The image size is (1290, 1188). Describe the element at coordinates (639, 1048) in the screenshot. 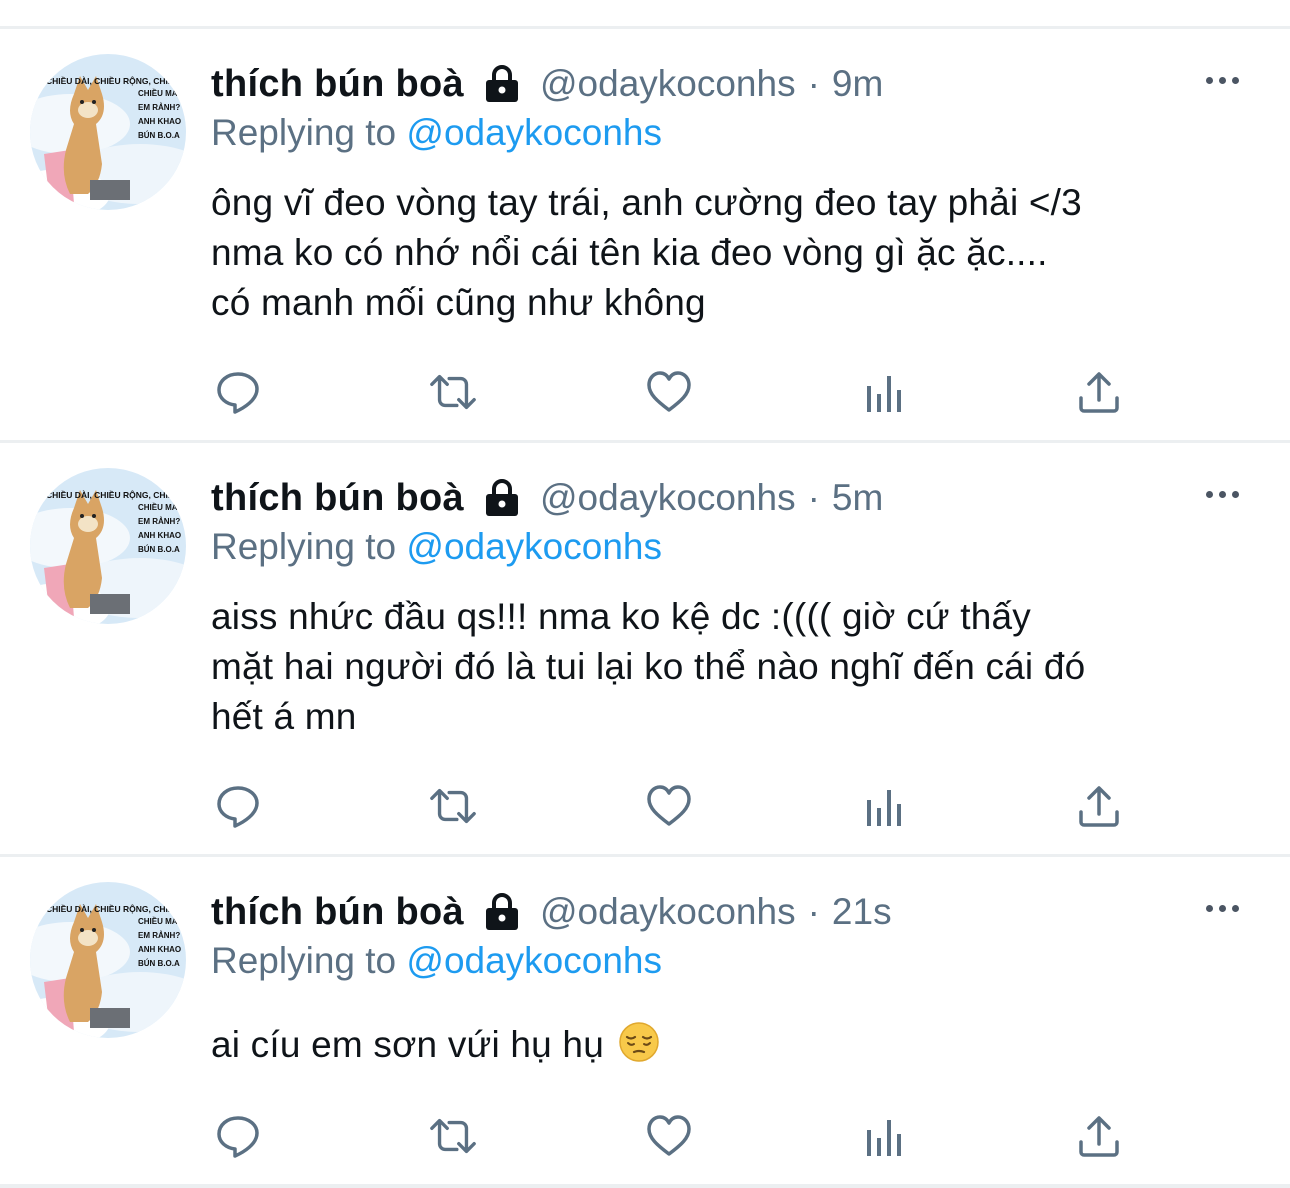

I see `pensive-face-emoji` at that location.